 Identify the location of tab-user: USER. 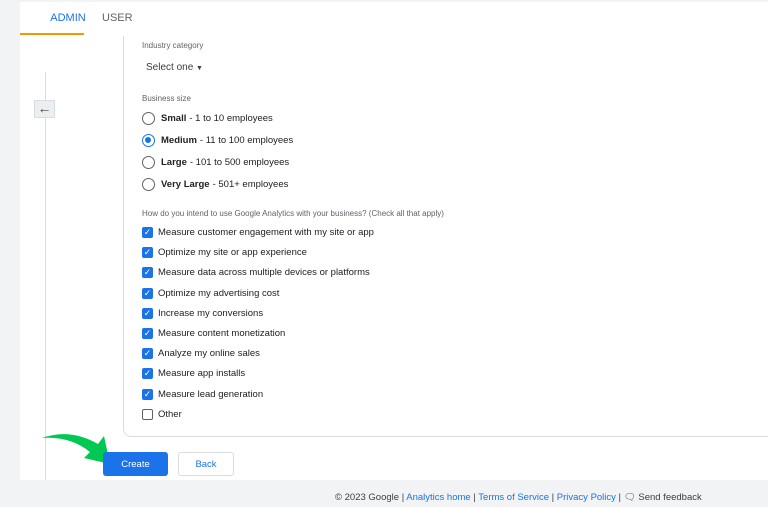
(117, 23).